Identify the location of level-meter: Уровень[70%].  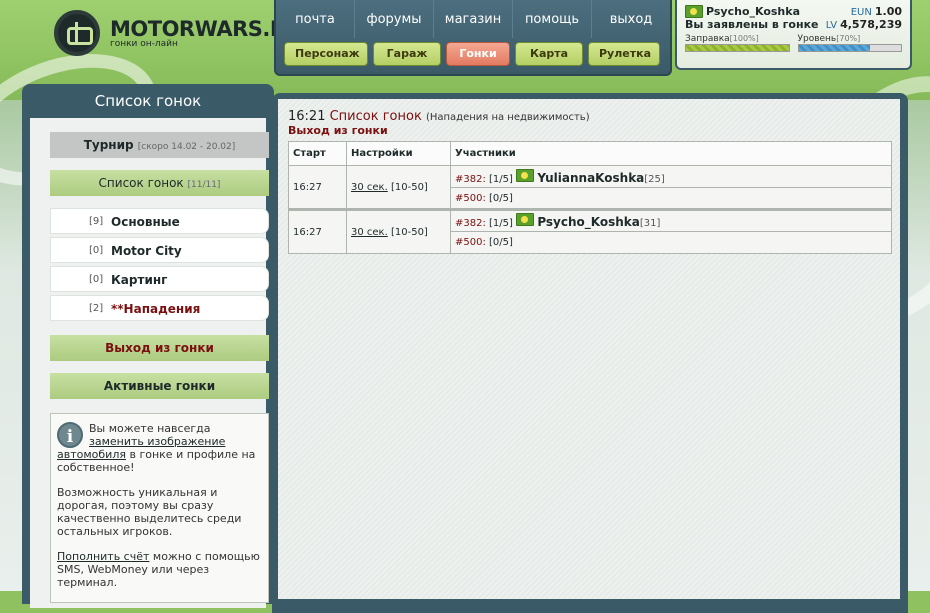
(849, 43).